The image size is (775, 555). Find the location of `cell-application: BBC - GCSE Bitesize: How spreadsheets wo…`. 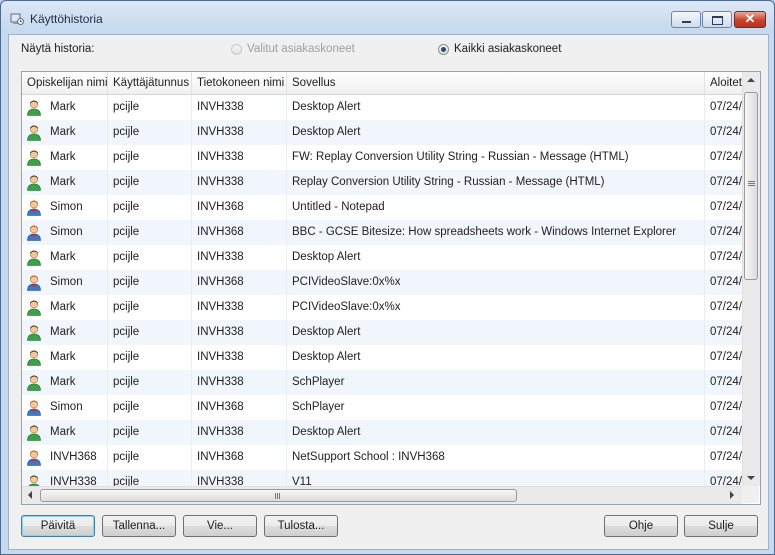

cell-application: BBC - GCSE Bitesize: How spreadsheets wo… is located at coordinates (496, 232).